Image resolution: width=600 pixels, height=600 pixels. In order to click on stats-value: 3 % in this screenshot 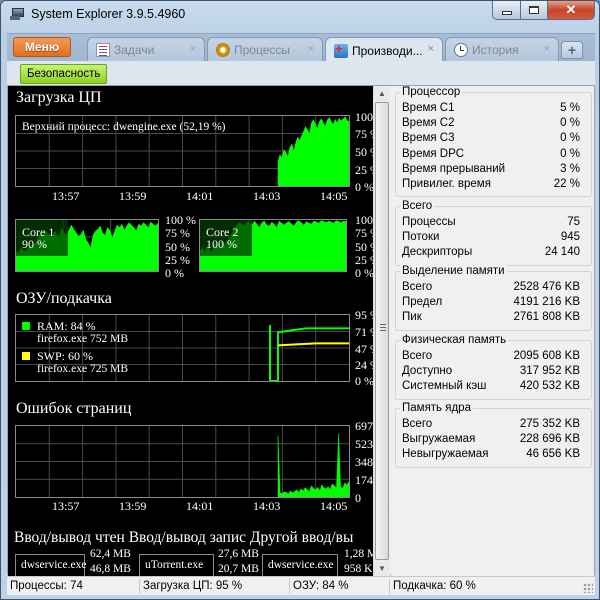, I will do `click(570, 168)`.